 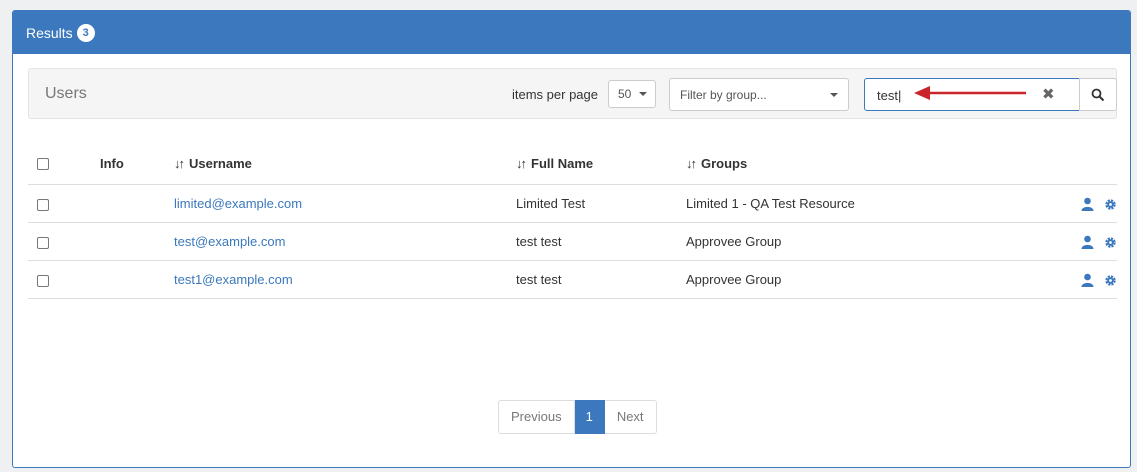 What do you see at coordinates (871, 203) in the screenshot?
I see `groups-cell: Limited 1 - QA Test Resource` at bounding box center [871, 203].